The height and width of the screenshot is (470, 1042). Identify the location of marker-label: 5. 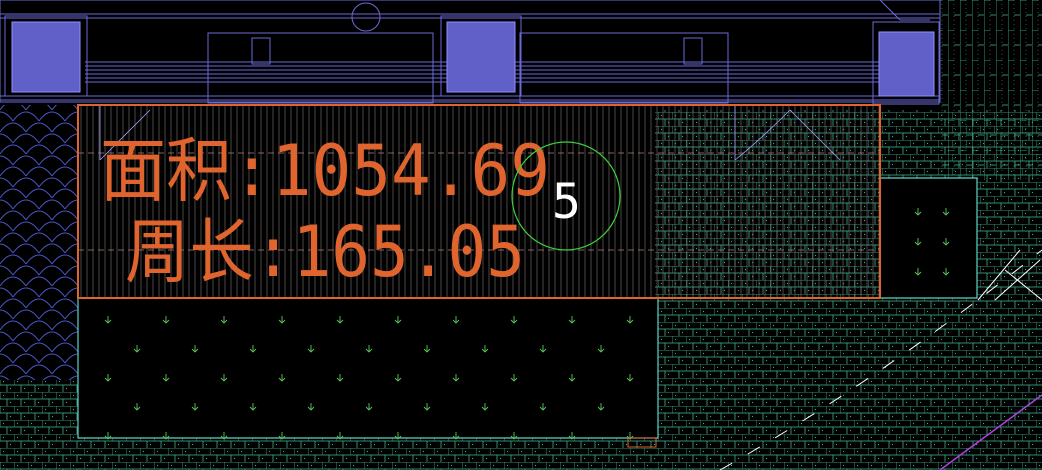
(566, 202).